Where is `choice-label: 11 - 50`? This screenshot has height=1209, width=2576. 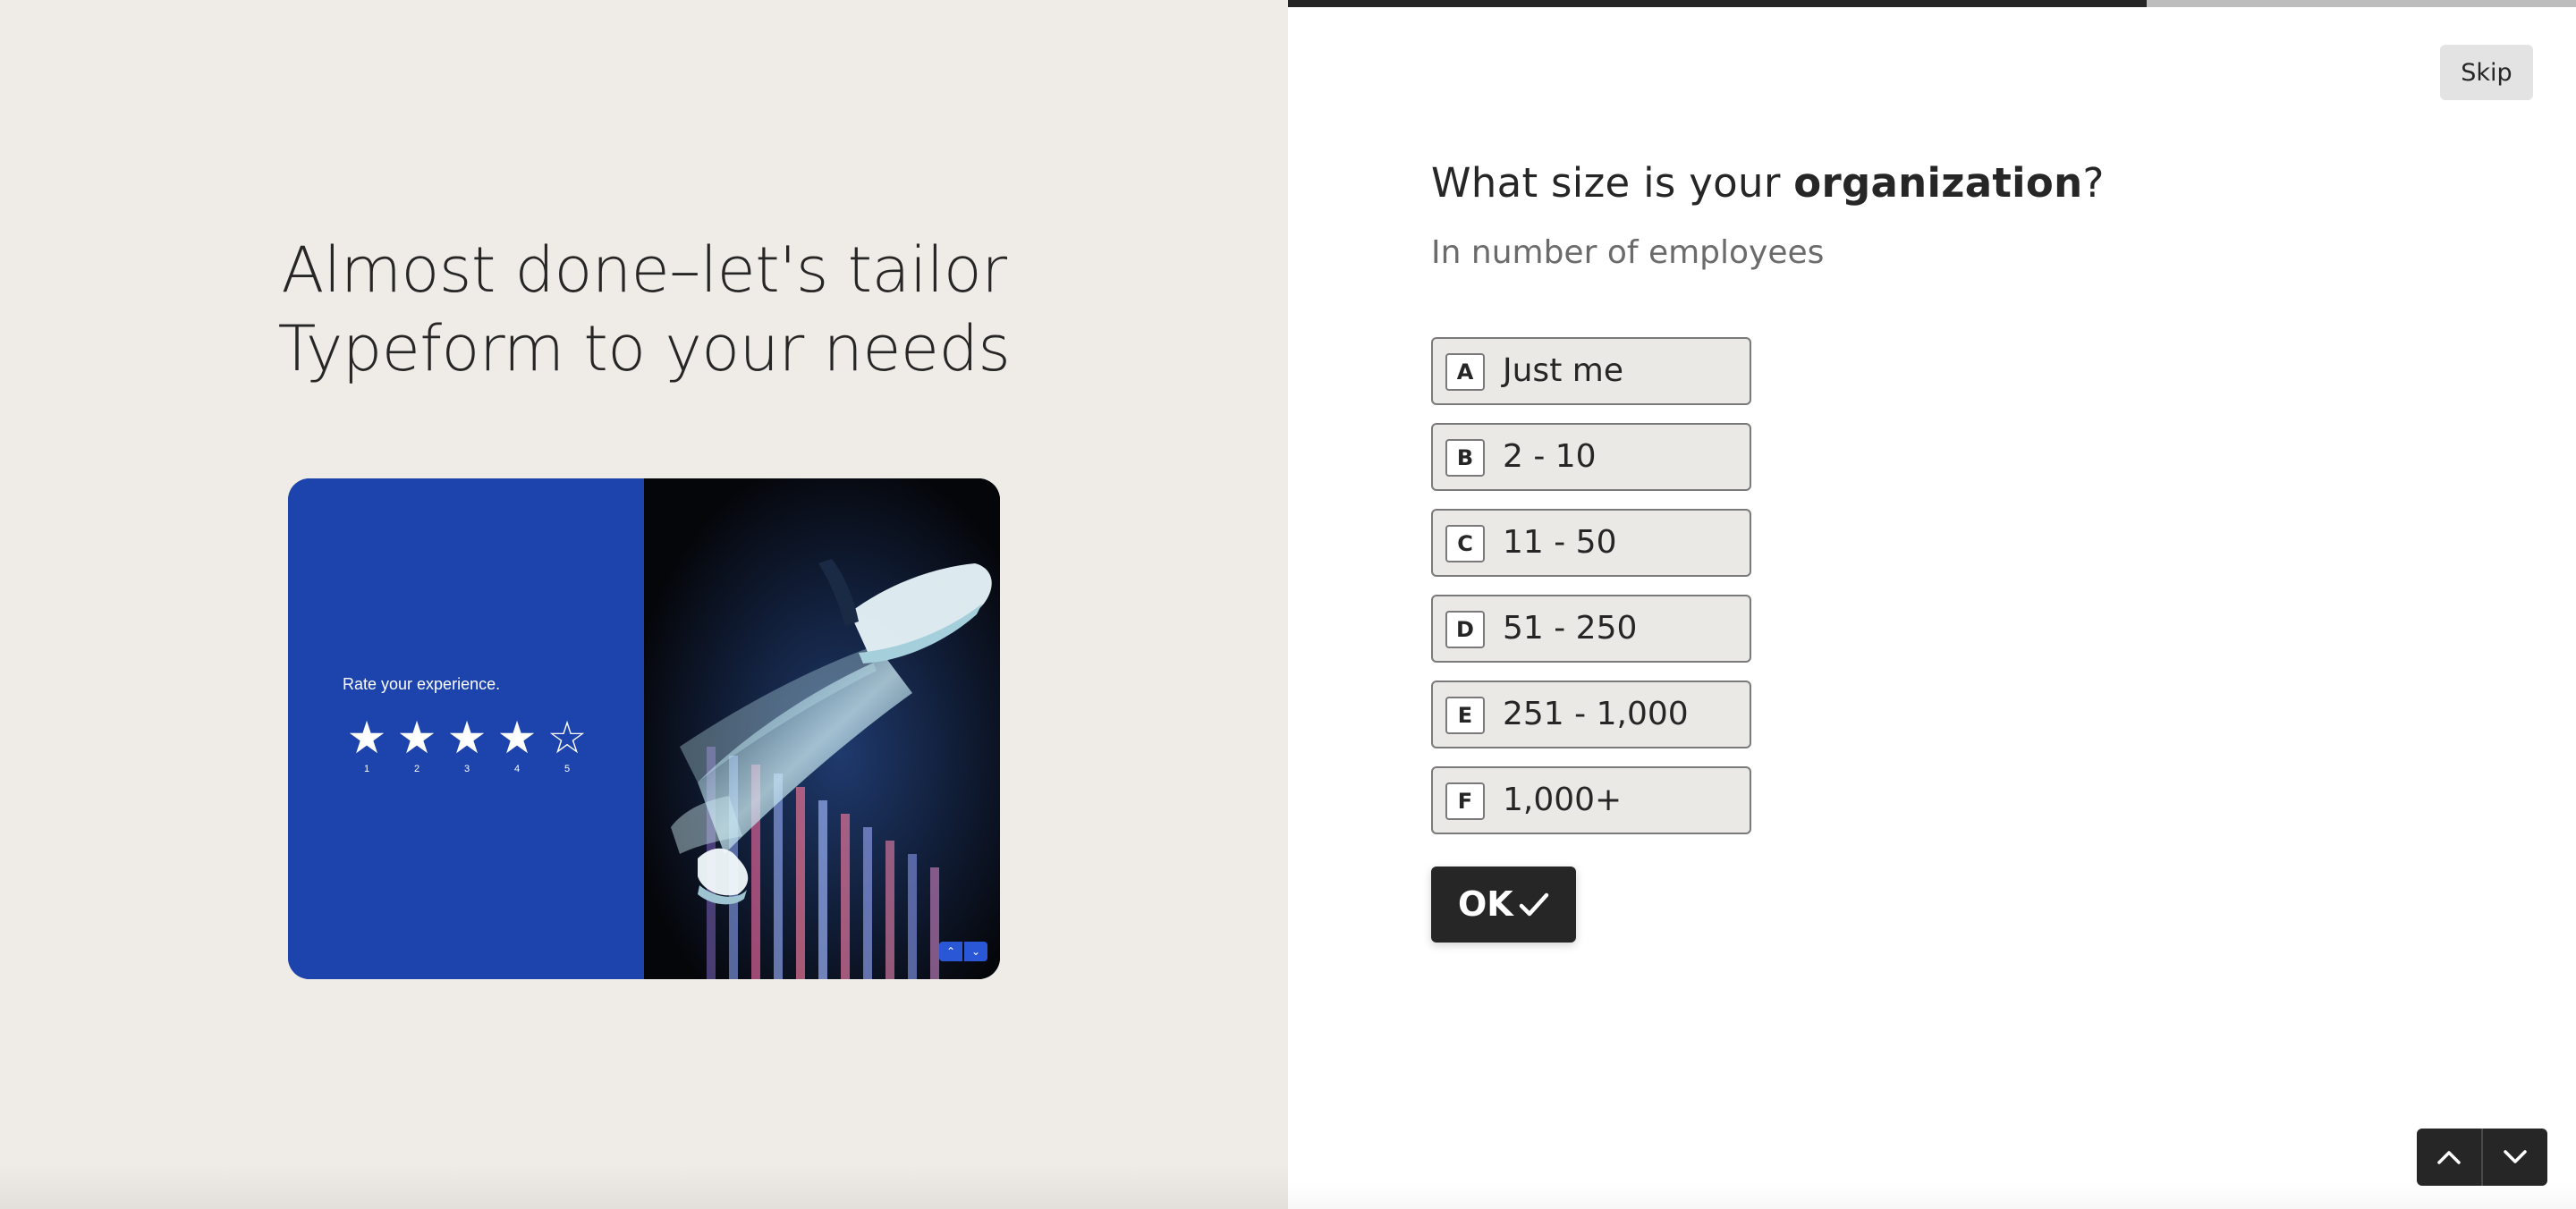
choice-label: 11 - 50 is located at coordinates (1560, 542).